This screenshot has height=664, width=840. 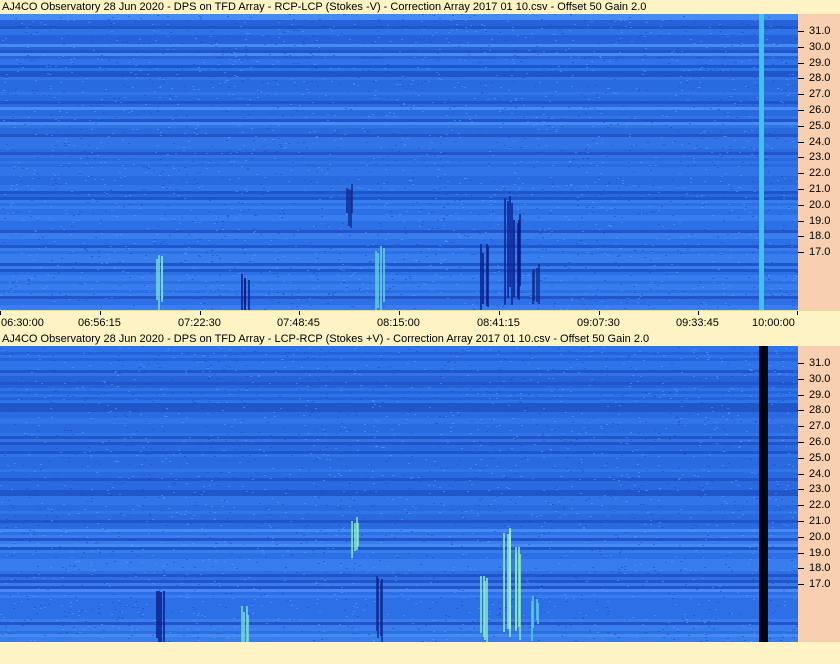 I want to click on time-label: 09:07:30, so click(x=598, y=323).